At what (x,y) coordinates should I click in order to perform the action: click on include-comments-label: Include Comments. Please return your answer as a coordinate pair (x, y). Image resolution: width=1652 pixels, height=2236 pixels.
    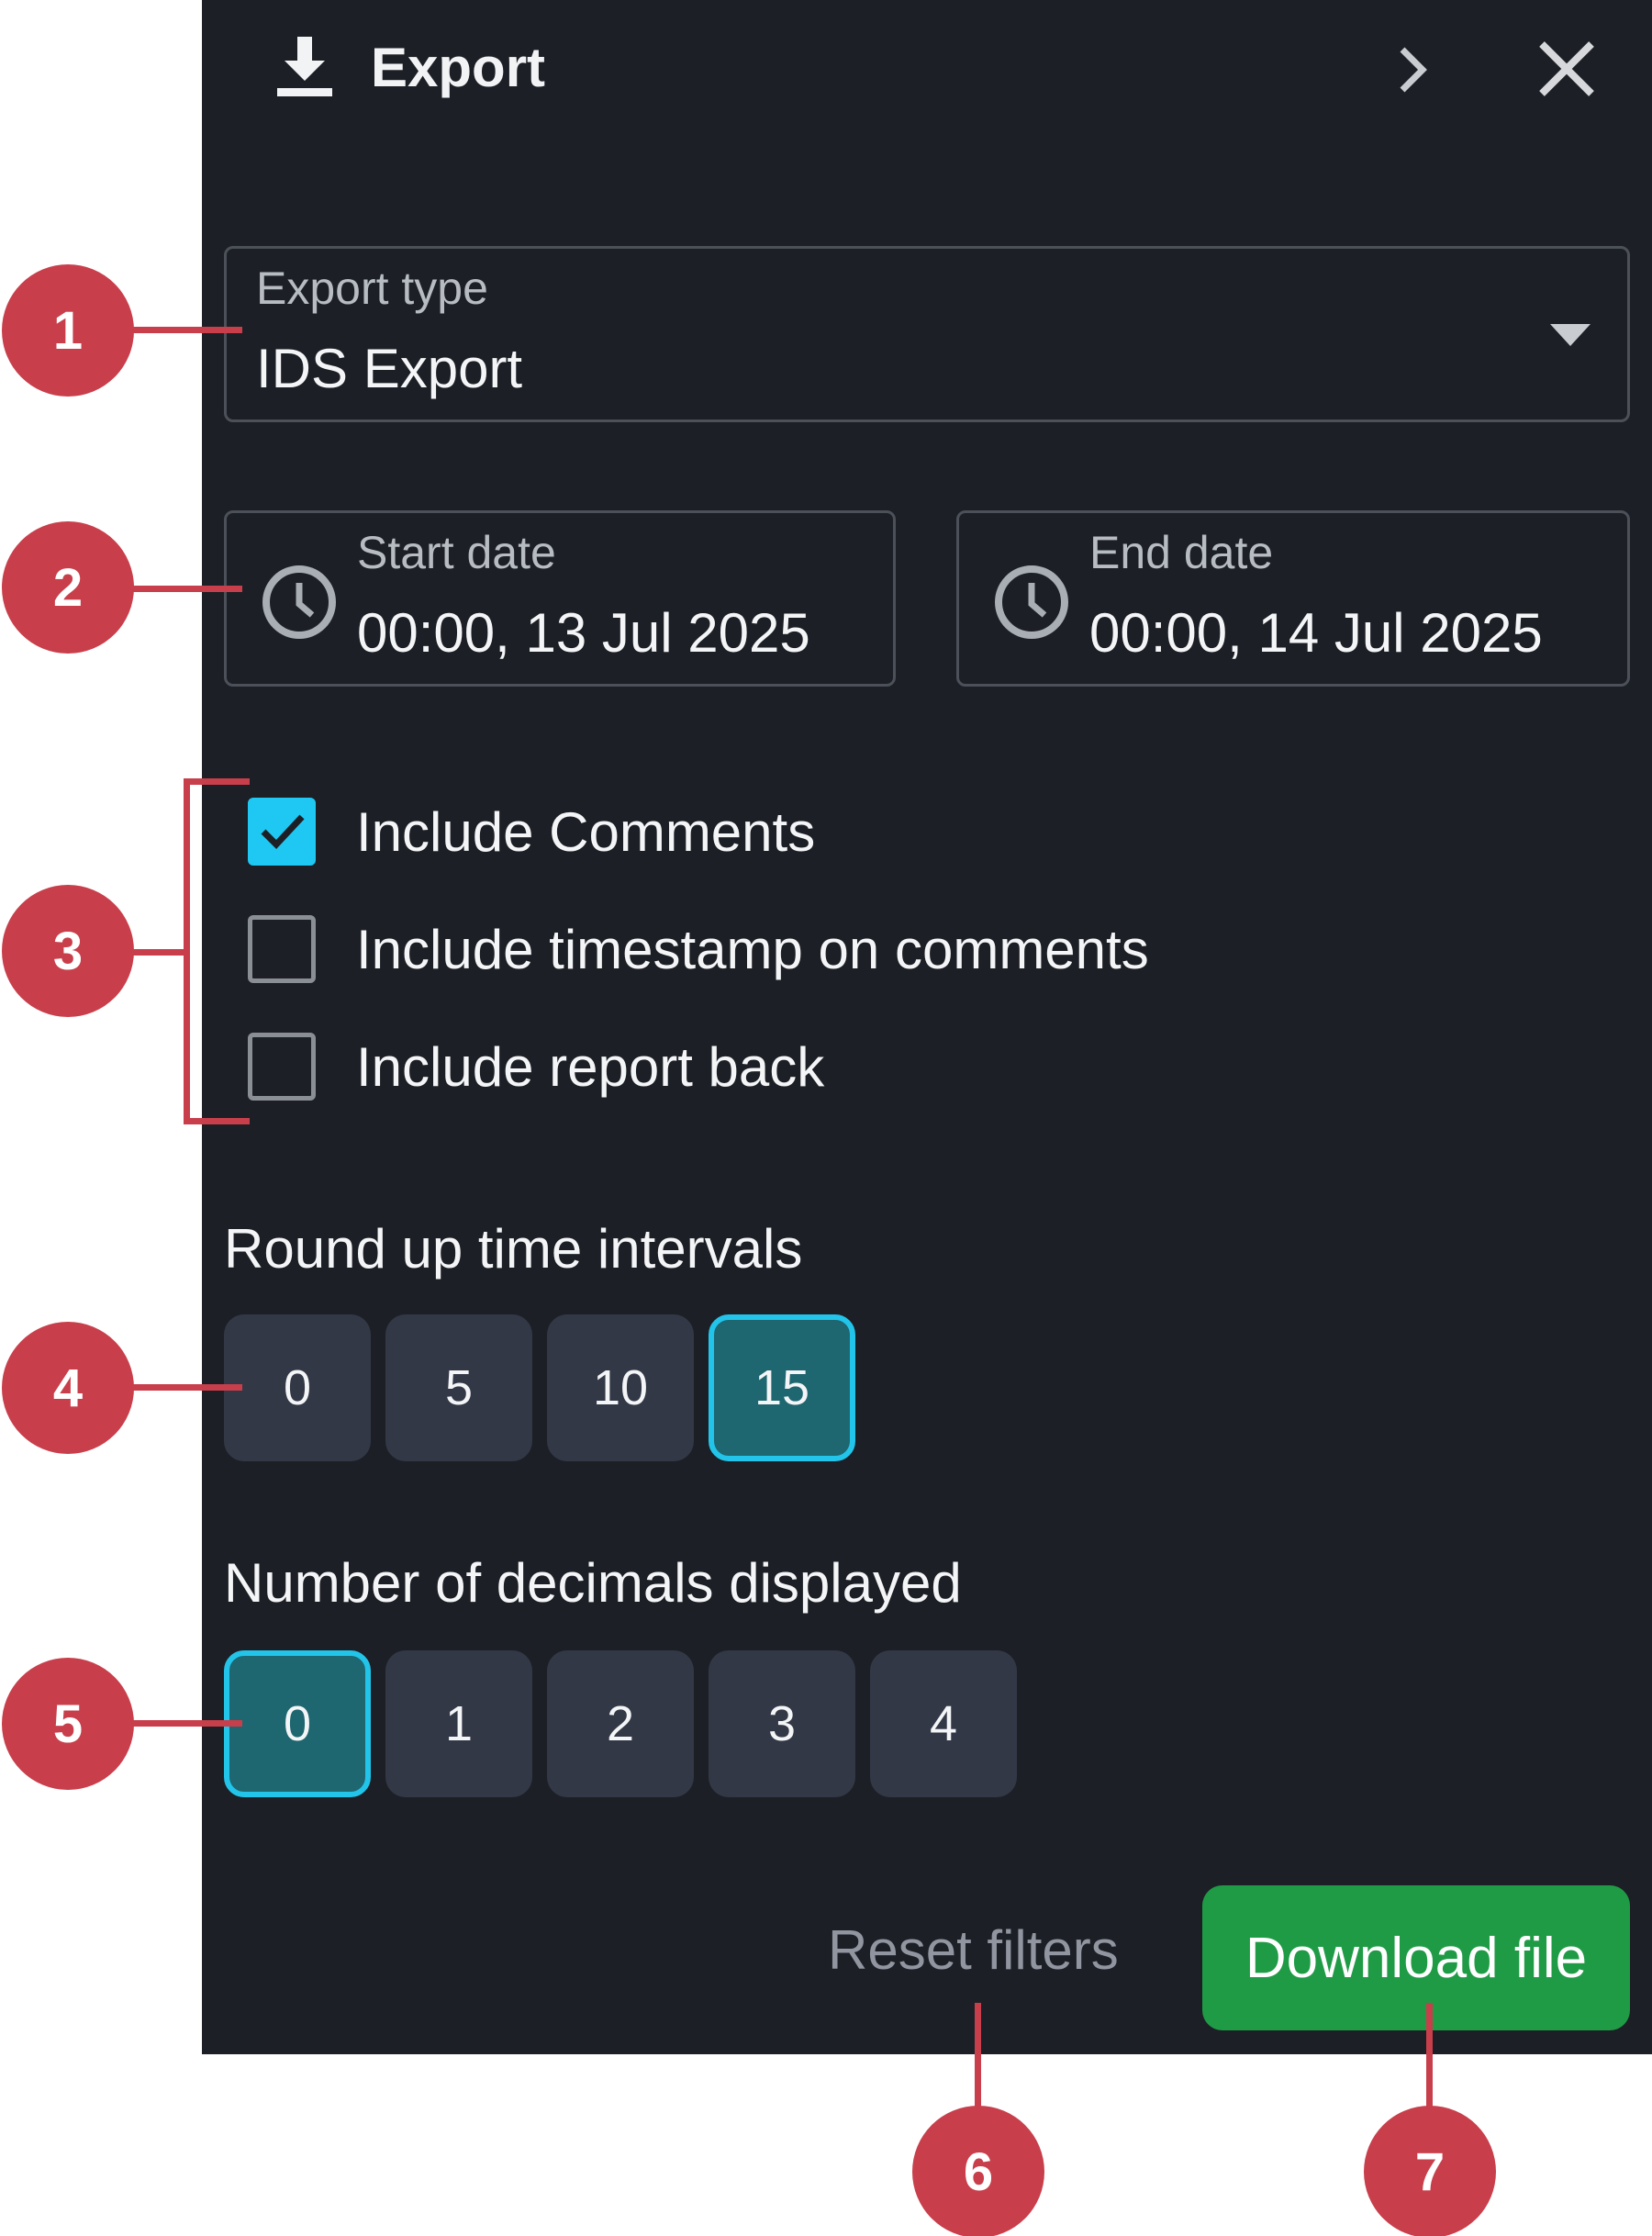
    Looking at the image, I should click on (586, 831).